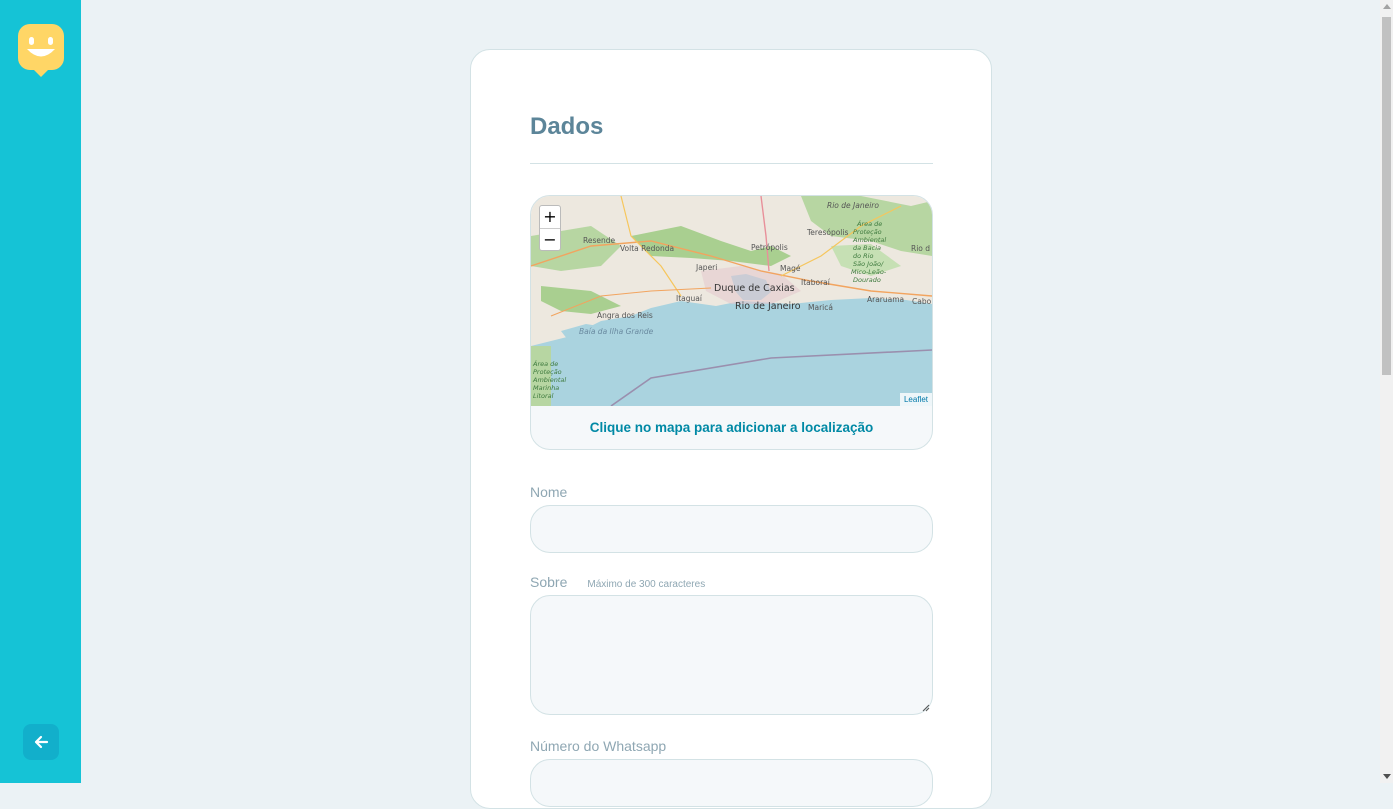  What do you see at coordinates (1387, 776) in the screenshot?
I see `scroll-down-arrow-icon` at bounding box center [1387, 776].